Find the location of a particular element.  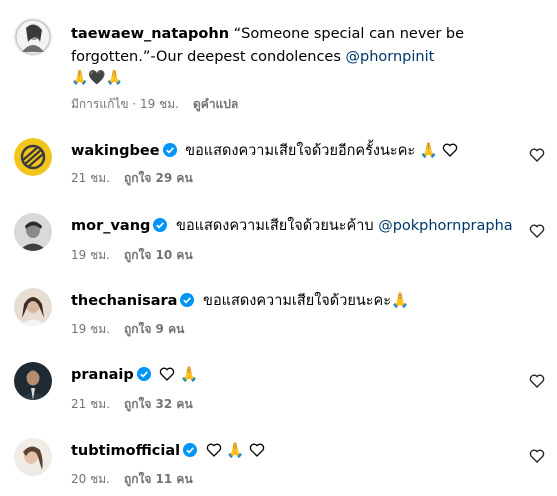

username: mor_vang is located at coordinates (110, 226).